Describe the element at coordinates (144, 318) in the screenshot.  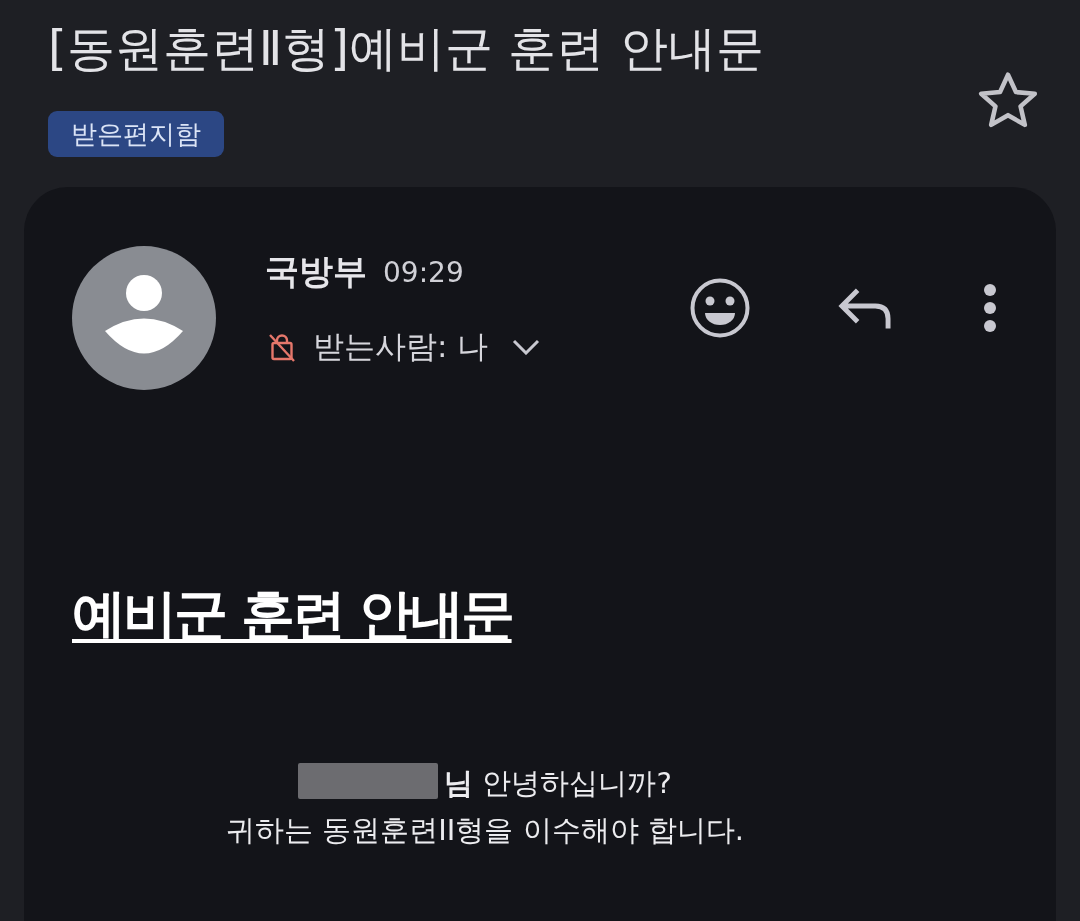
I see `avatar-icon` at that location.